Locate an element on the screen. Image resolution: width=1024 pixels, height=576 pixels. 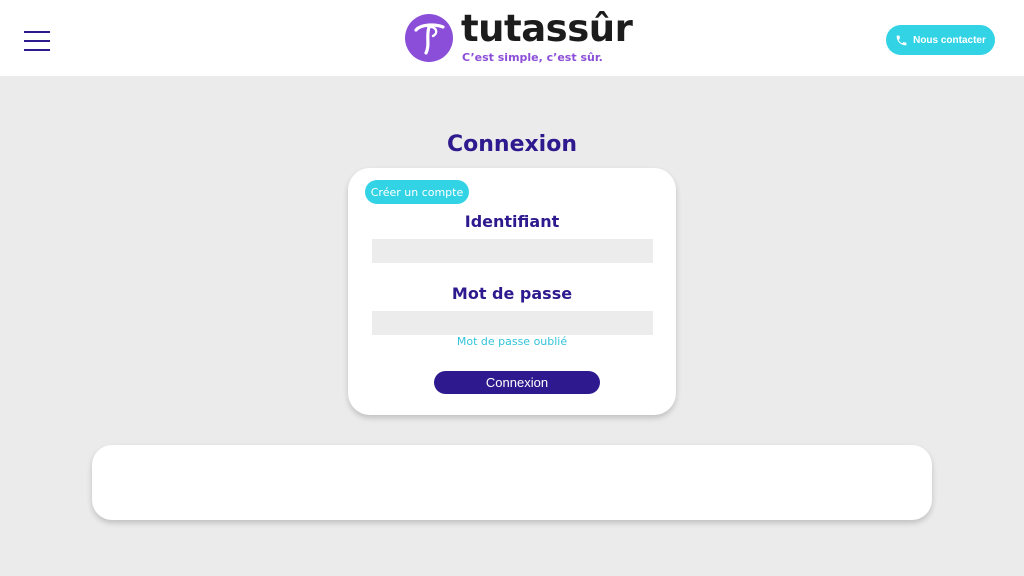
contact-button: Nous contacter is located at coordinates (940, 40).